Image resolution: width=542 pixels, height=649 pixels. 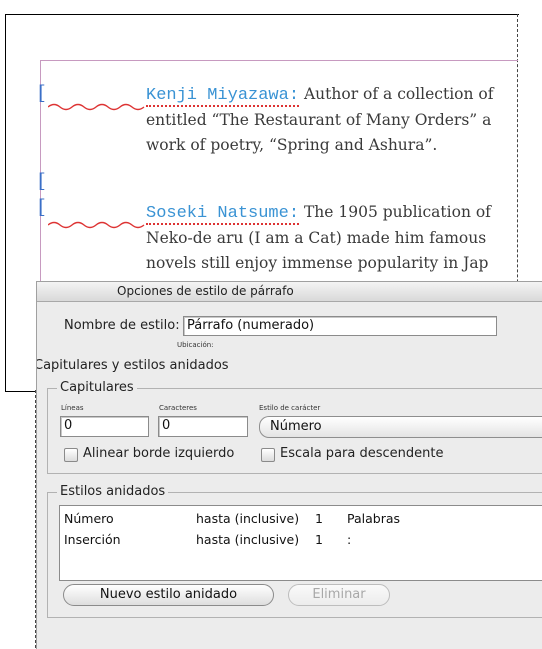 What do you see at coordinates (223, 214) in the screenshot?
I see `entry-name: Soseki Natsume:` at bounding box center [223, 214].